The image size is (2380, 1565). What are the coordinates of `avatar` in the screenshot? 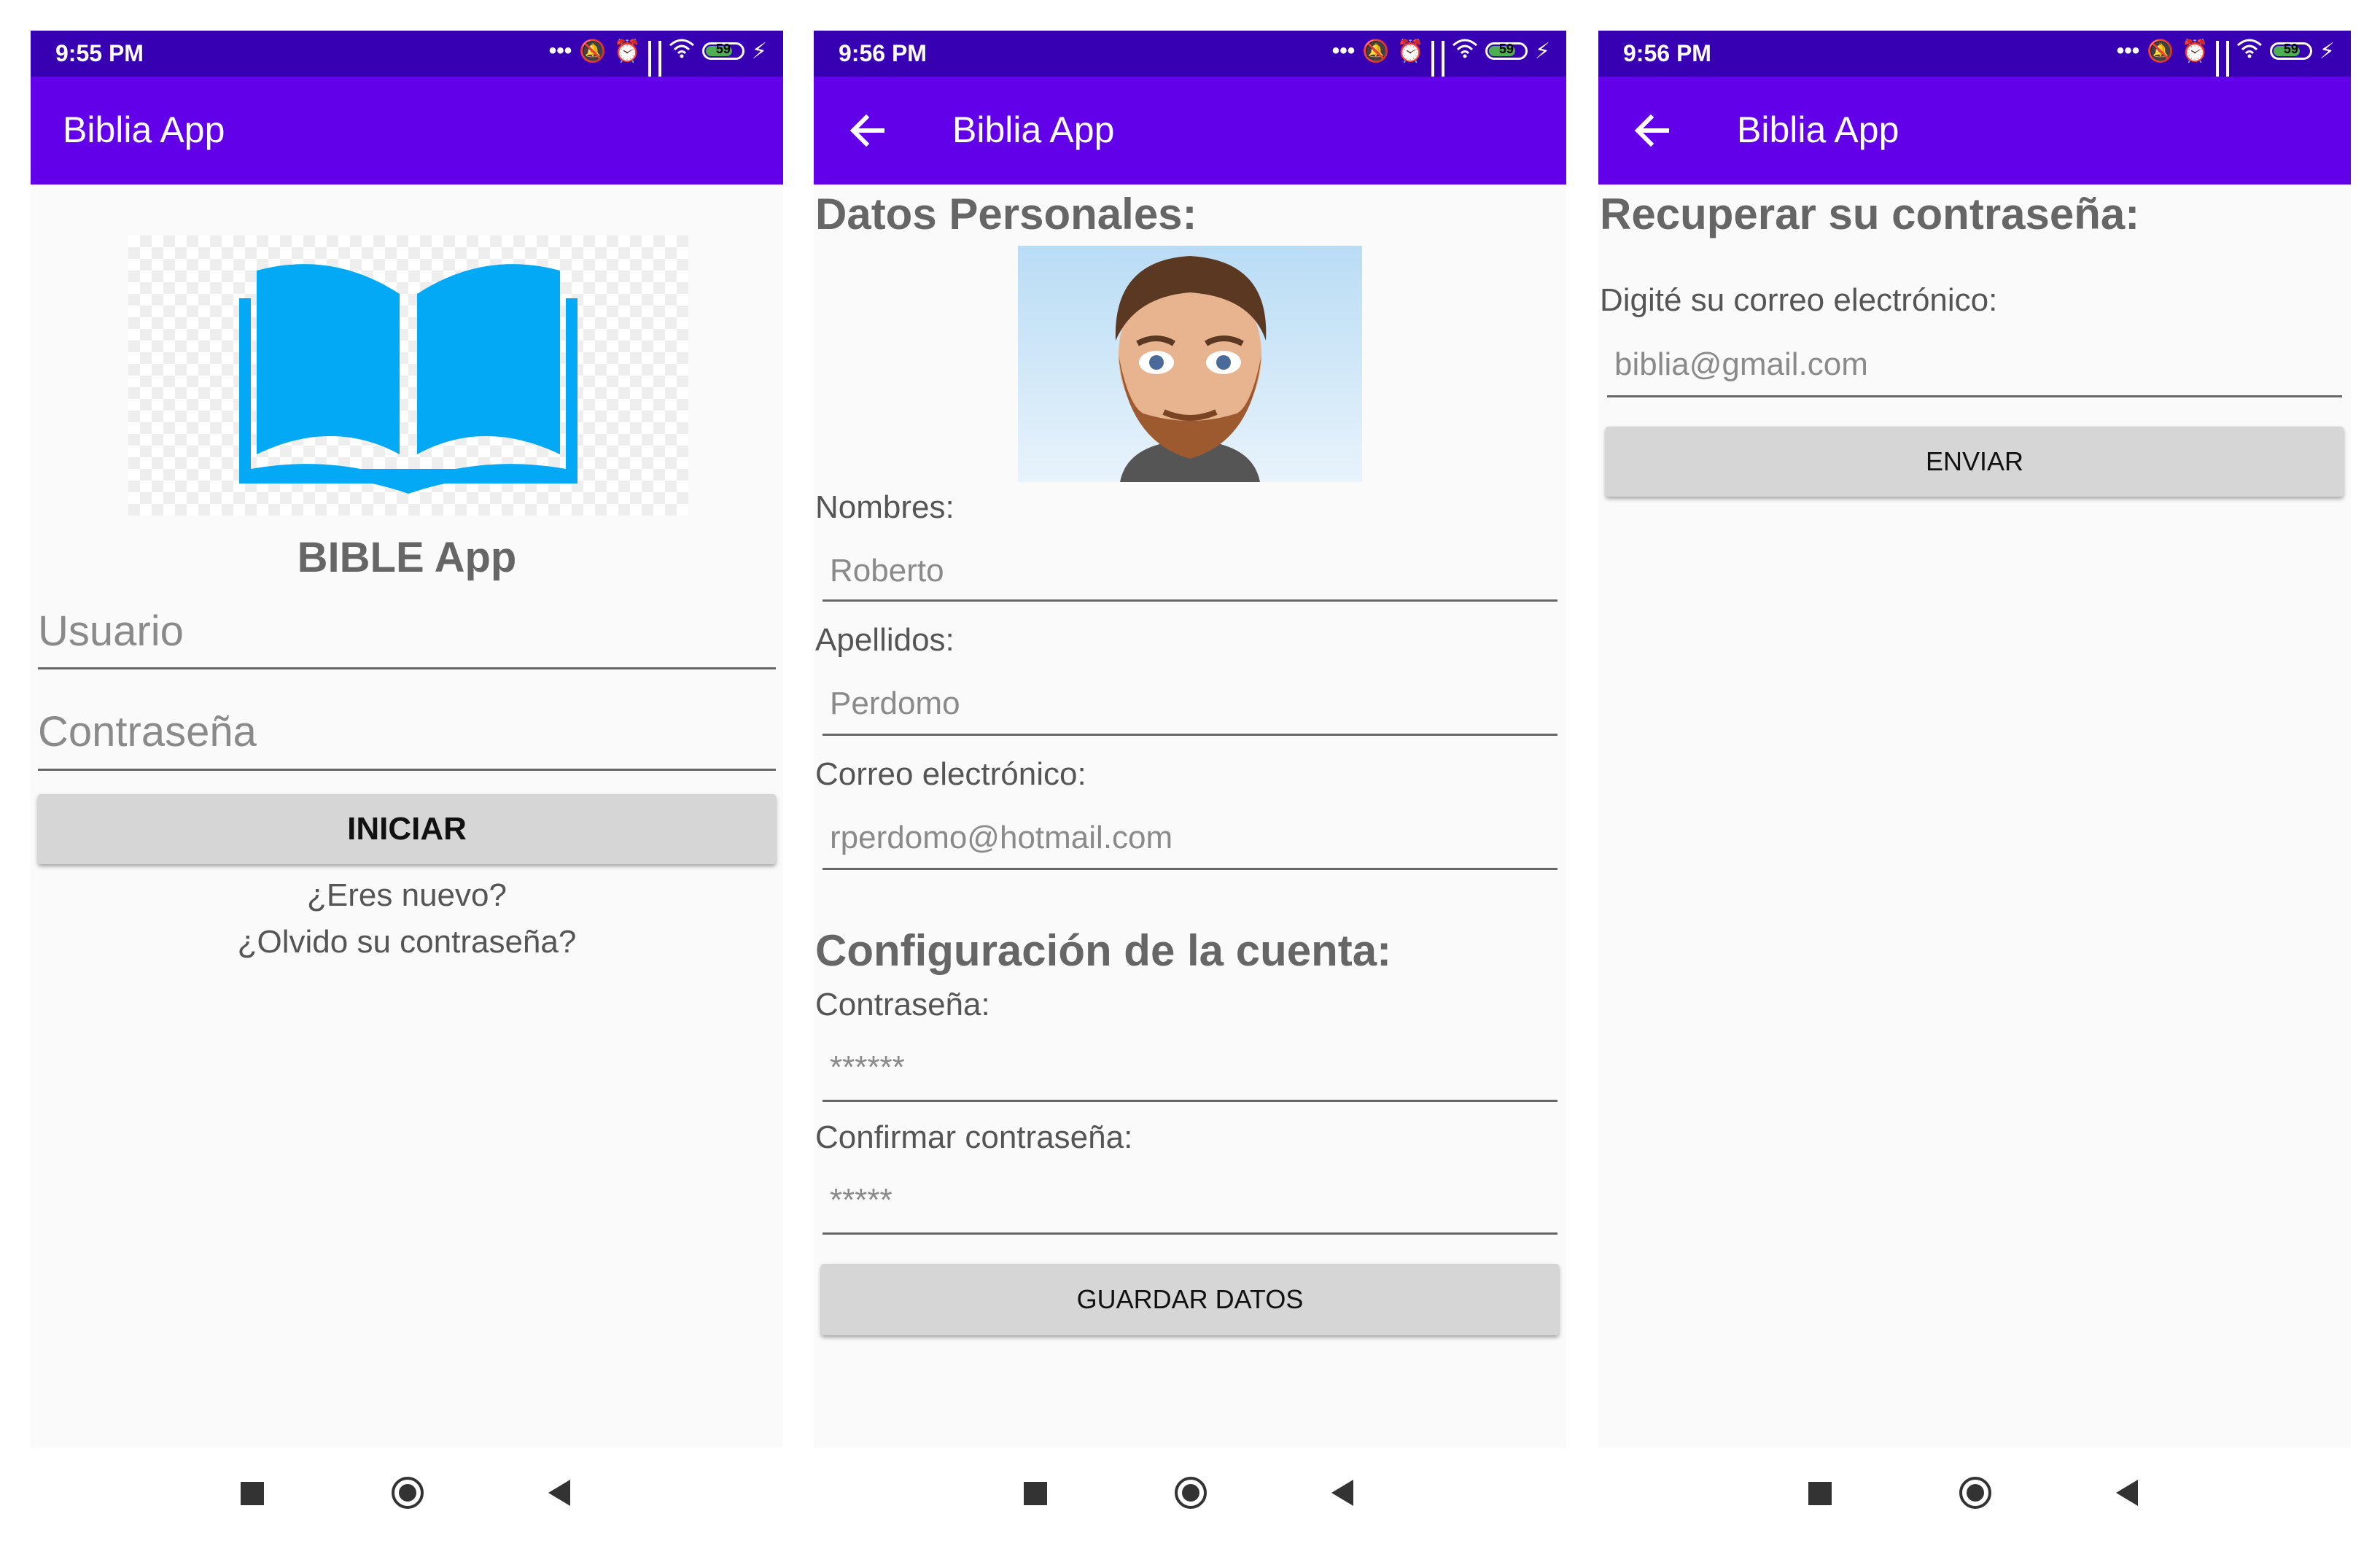 It's located at (1190, 364).